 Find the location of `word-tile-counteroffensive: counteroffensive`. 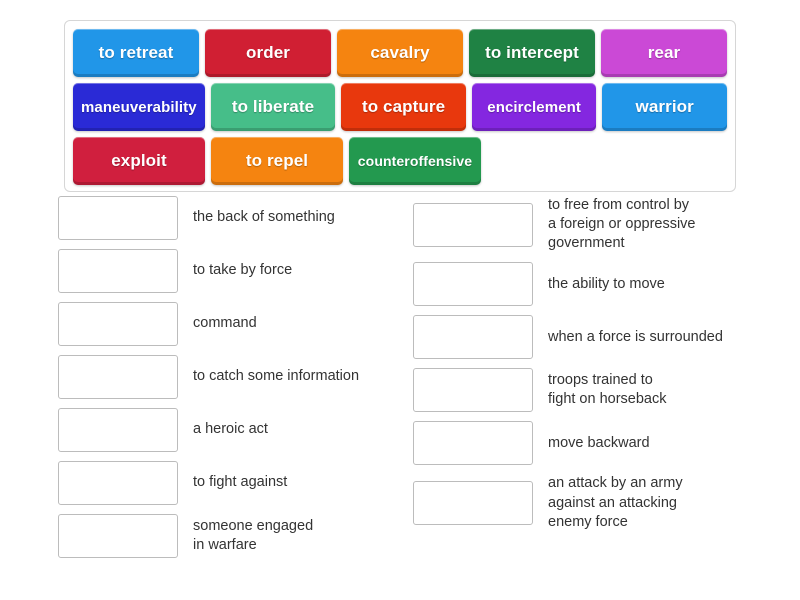

word-tile-counteroffensive: counteroffensive is located at coordinates (415, 161).